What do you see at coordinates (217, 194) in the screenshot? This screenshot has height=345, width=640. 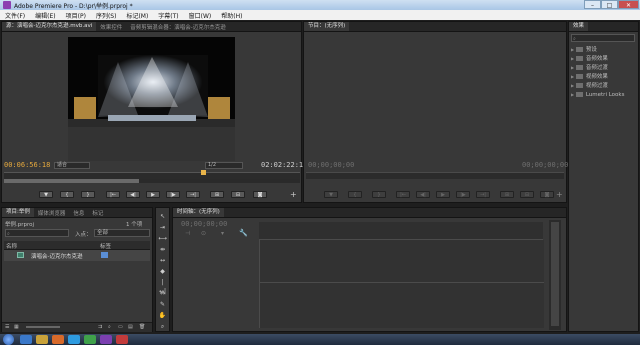 I see `insert-button: ⊞` at bounding box center [217, 194].